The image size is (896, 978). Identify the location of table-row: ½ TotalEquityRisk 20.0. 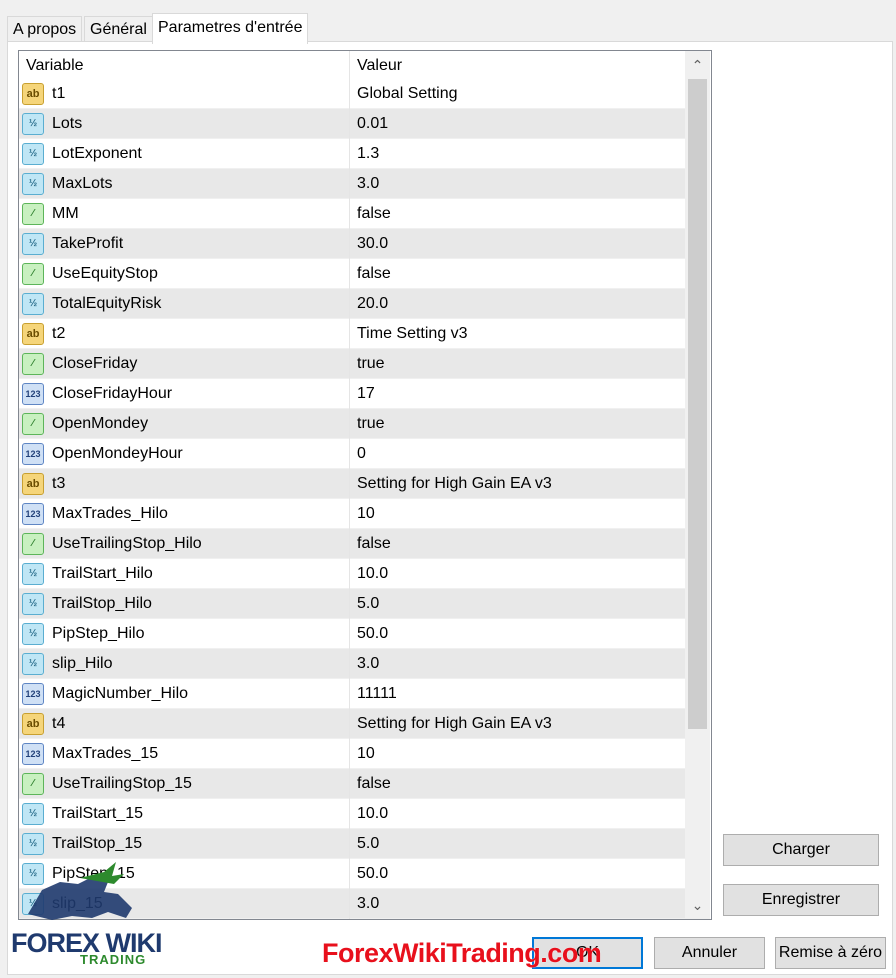
(352, 304).